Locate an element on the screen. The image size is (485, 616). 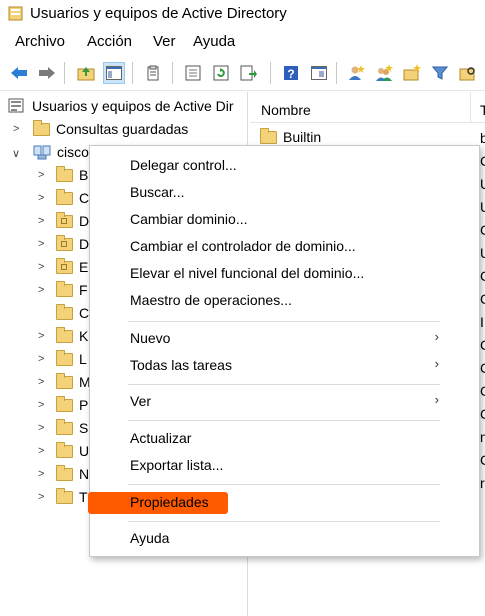
menu-archivo: Archivo is located at coordinates (40, 41).